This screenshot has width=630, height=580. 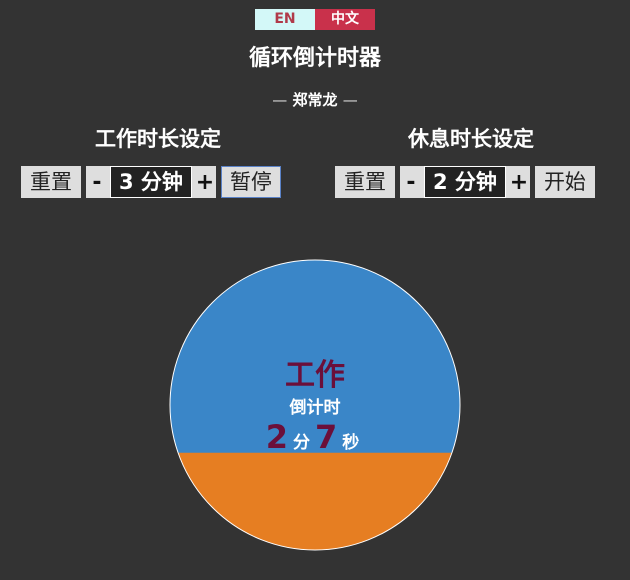 I want to click on work-duration-heading: 工作时长设定, so click(x=158, y=139).